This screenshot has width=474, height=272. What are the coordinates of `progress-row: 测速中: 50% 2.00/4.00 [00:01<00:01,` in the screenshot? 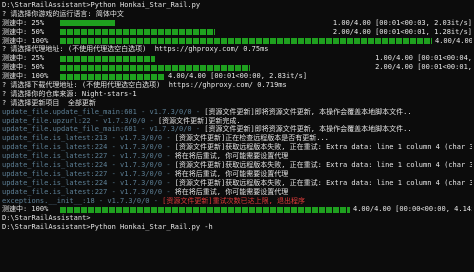 It's located at (237, 67).